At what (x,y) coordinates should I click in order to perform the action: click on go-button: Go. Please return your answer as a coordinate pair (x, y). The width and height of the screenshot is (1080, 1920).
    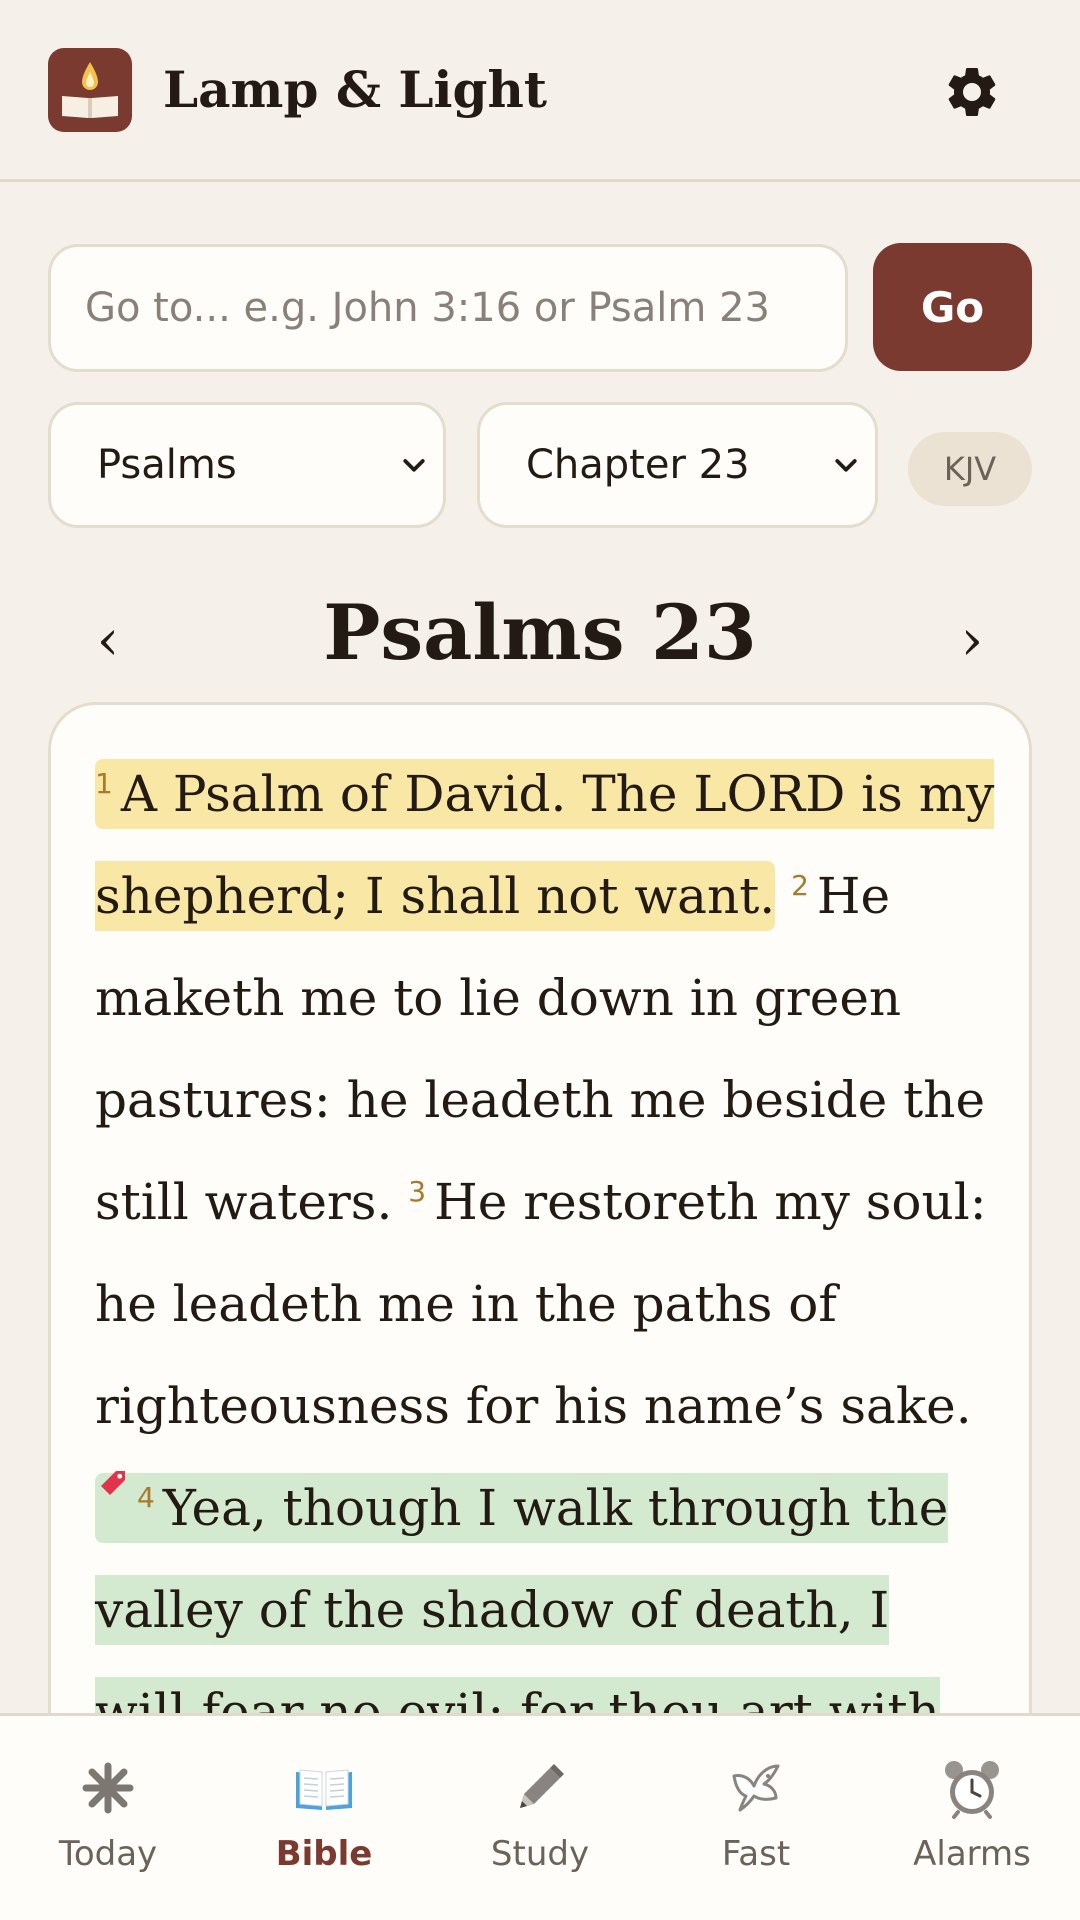
    Looking at the image, I should click on (952, 307).